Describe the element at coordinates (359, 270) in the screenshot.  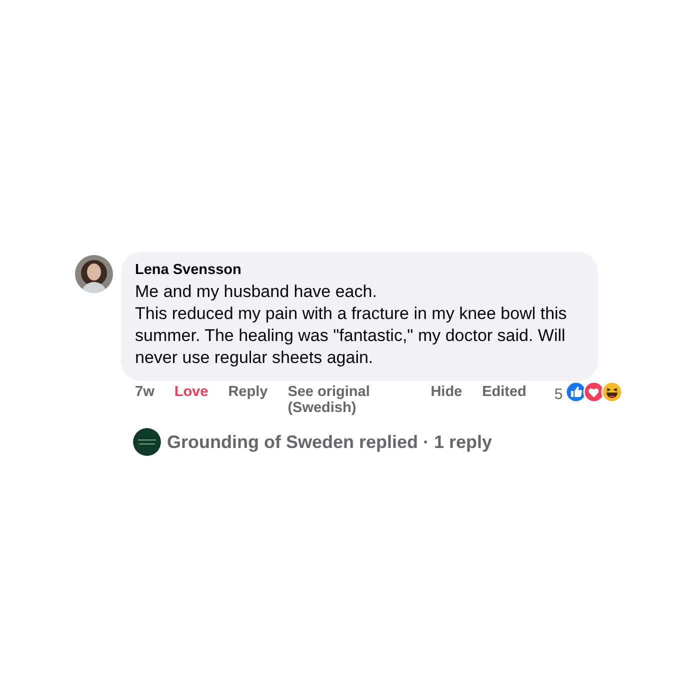
I see `author-name: Lena Svensson` at that location.